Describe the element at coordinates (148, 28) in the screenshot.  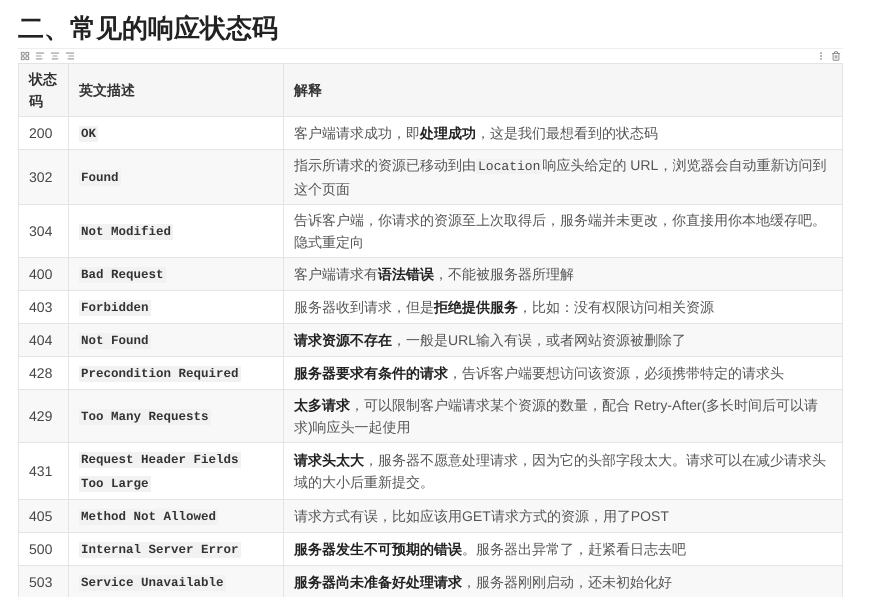
I see `section-heading: 二、常见的响应状态码` at that location.